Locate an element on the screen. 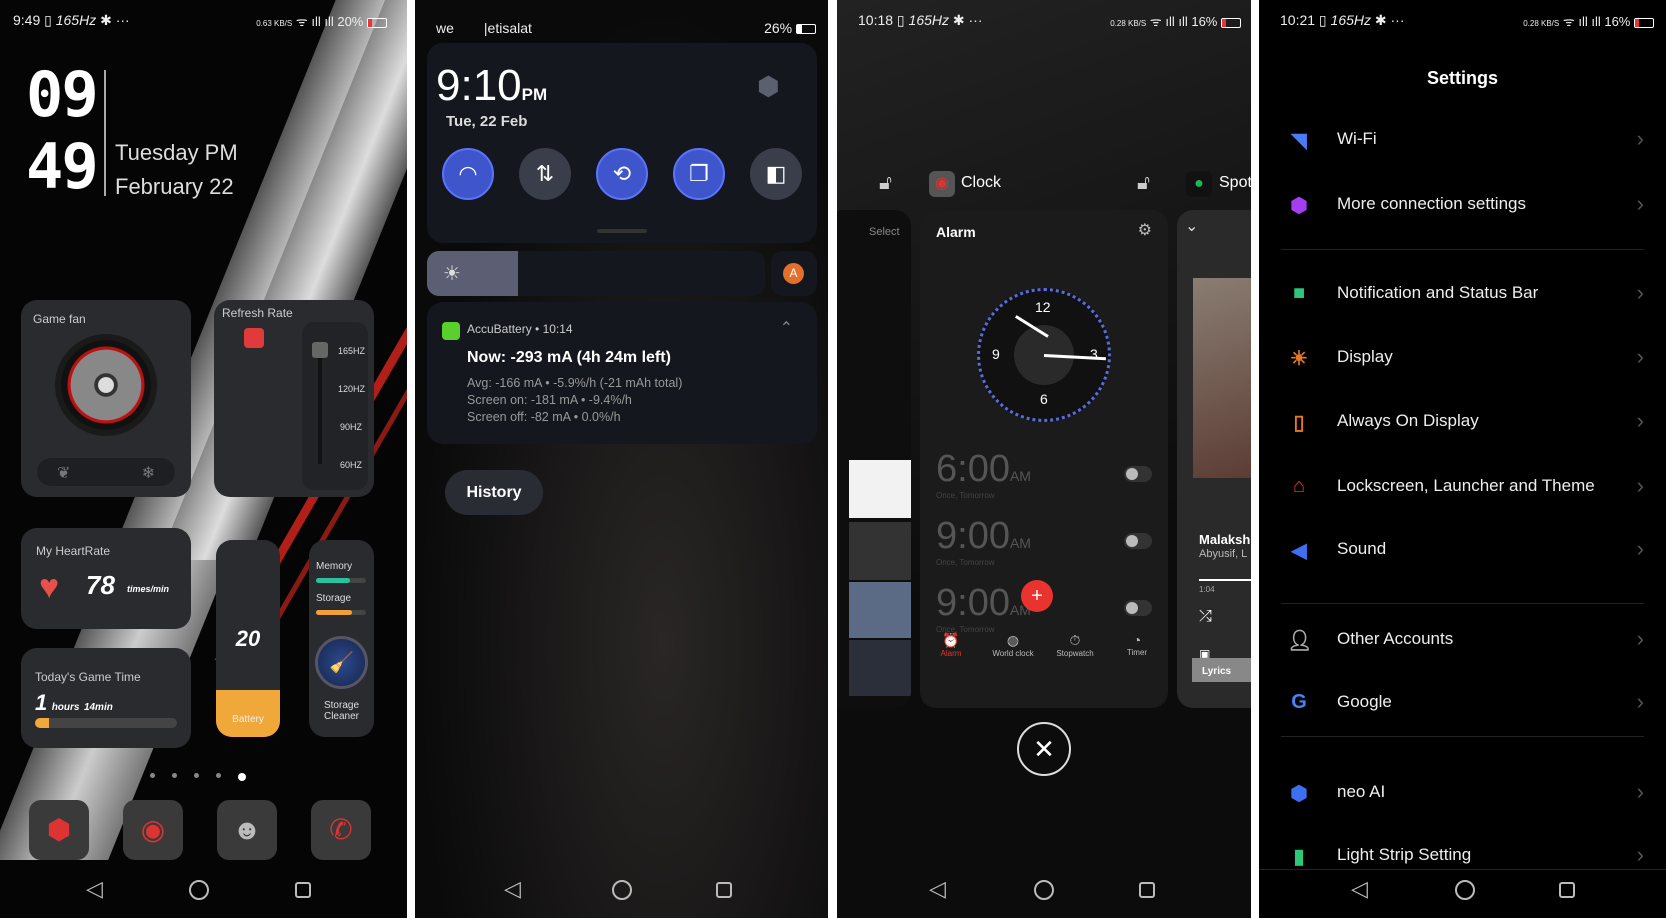  toggle-copy: ❐ is located at coordinates (699, 174).